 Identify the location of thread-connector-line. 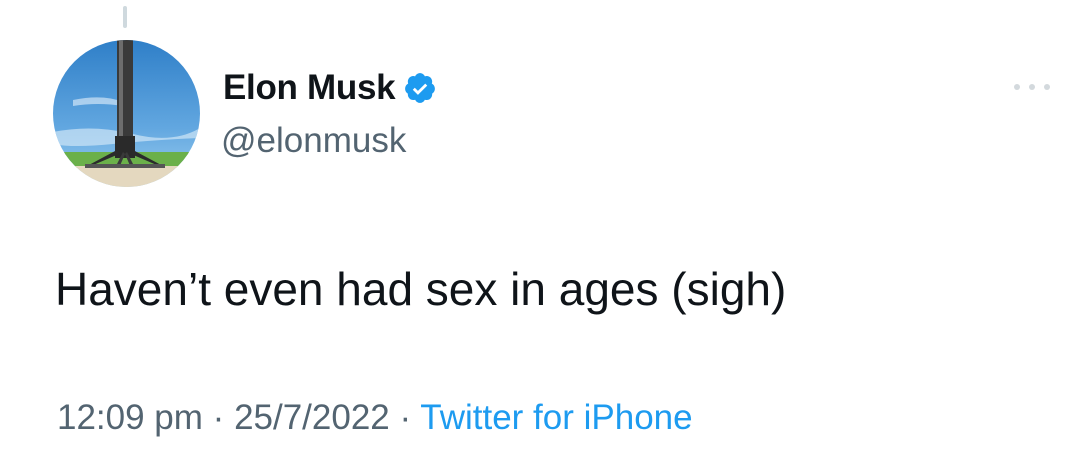
(125, 17).